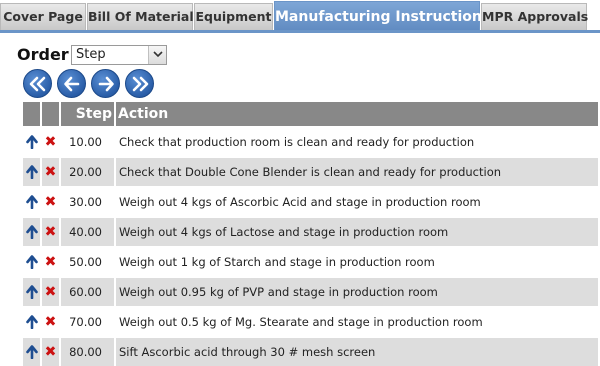 The image size is (600, 366). What do you see at coordinates (87, 262) in the screenshot?
I see `step-cell: 50.00` at bounding box center [87, 262].